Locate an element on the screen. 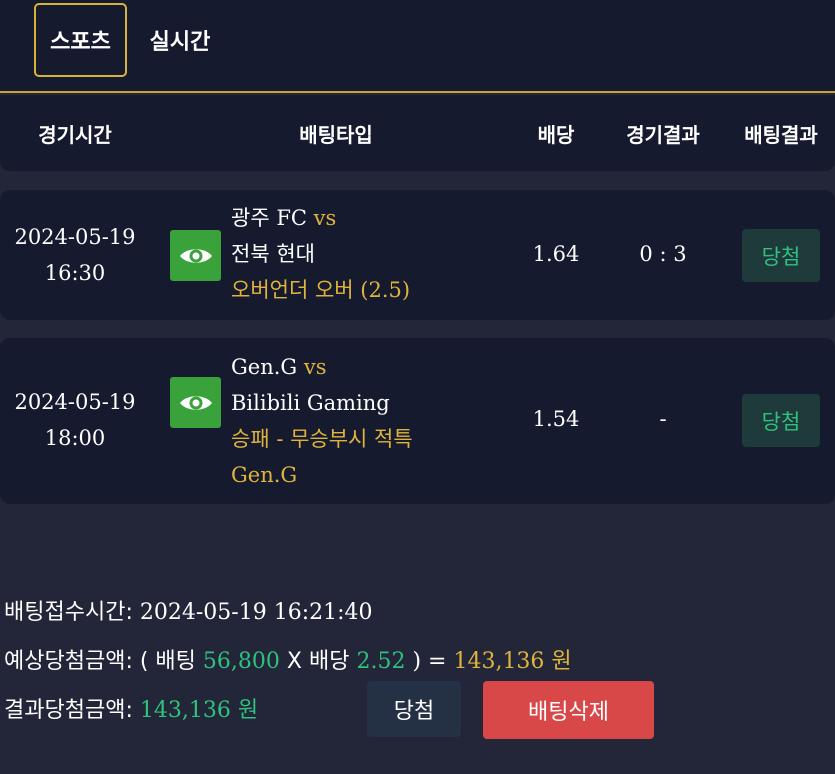 The height and width of the screenshot is (774, 835). bet-pick-selection: Gen.G is located at coordinates (264, 475).